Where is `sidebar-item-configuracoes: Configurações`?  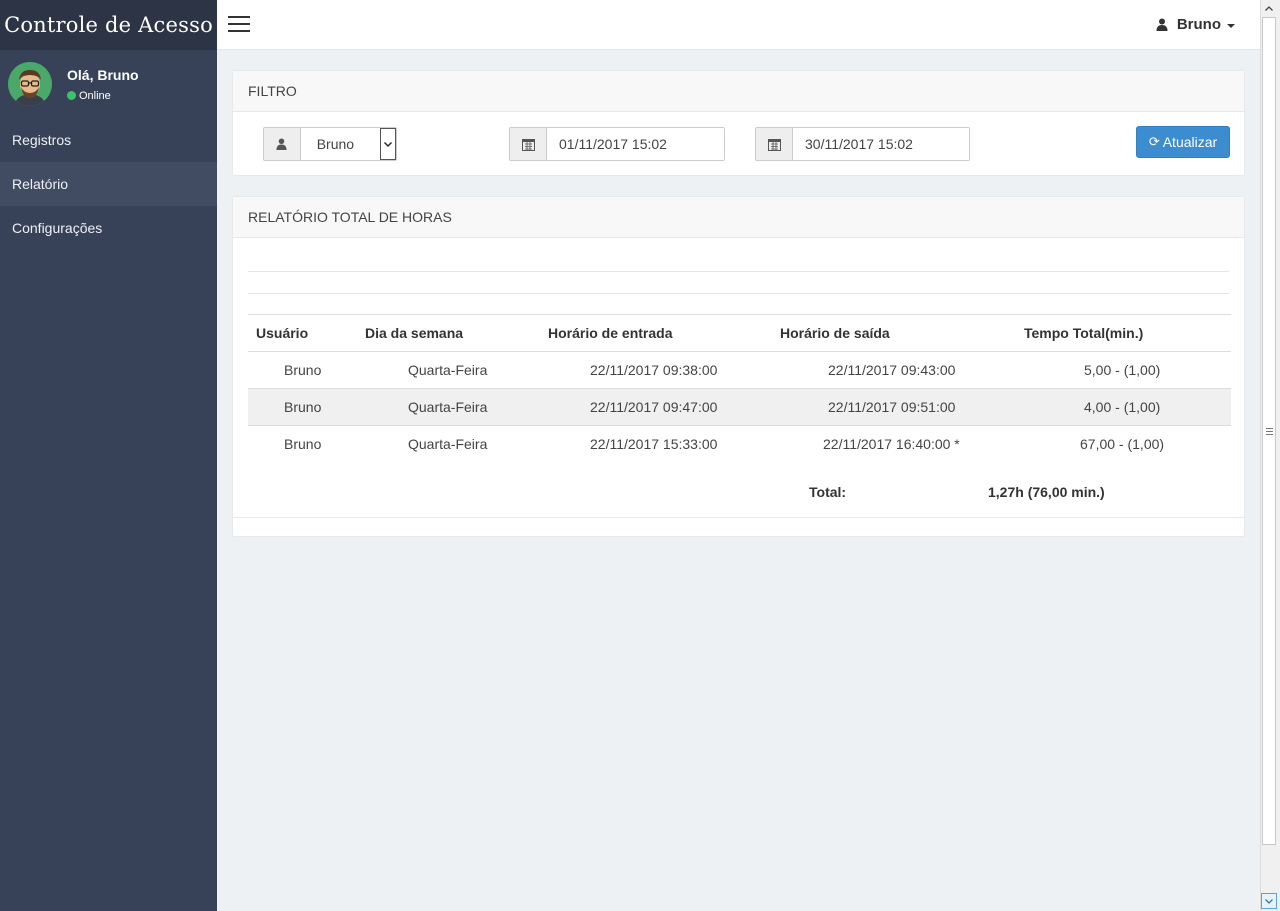
sidebar-item-configuracoes: Configurações is located at coordinates (108, 228).